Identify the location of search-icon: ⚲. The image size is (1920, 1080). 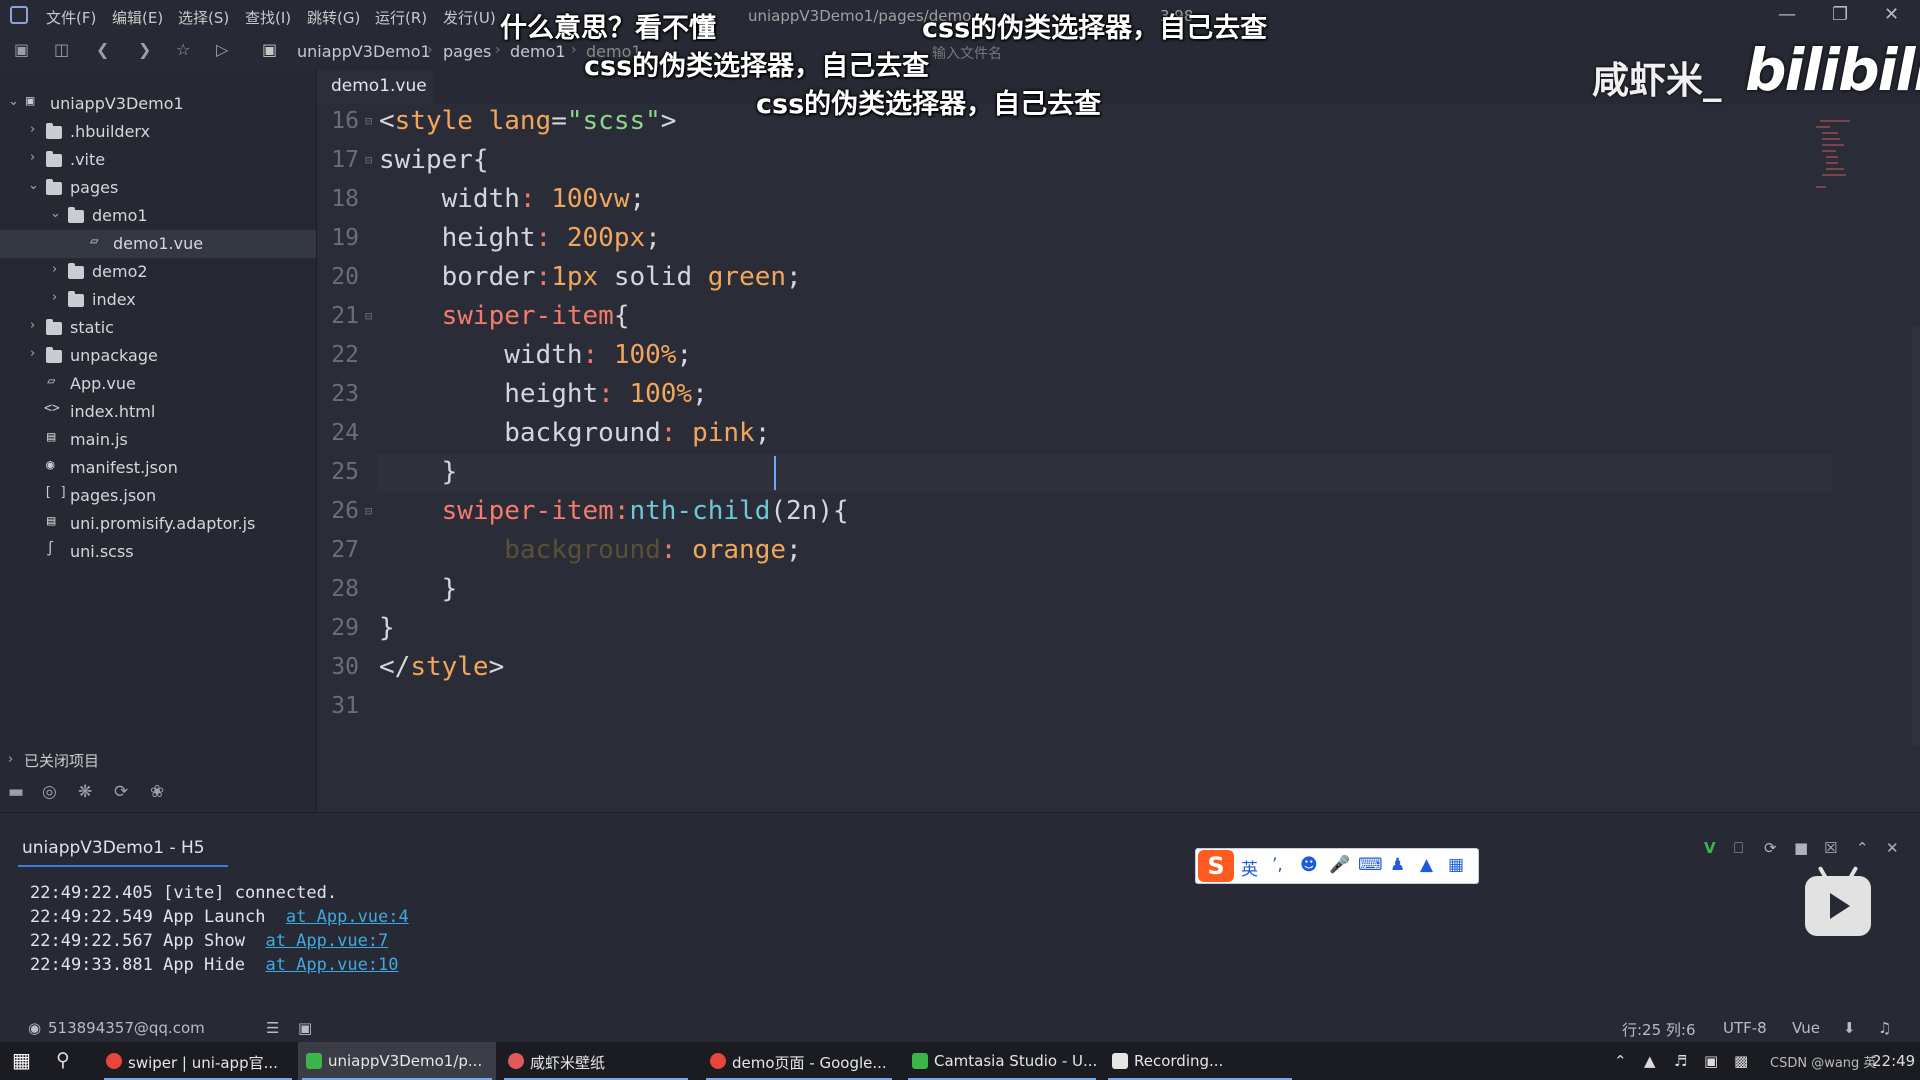
(63, 1060).